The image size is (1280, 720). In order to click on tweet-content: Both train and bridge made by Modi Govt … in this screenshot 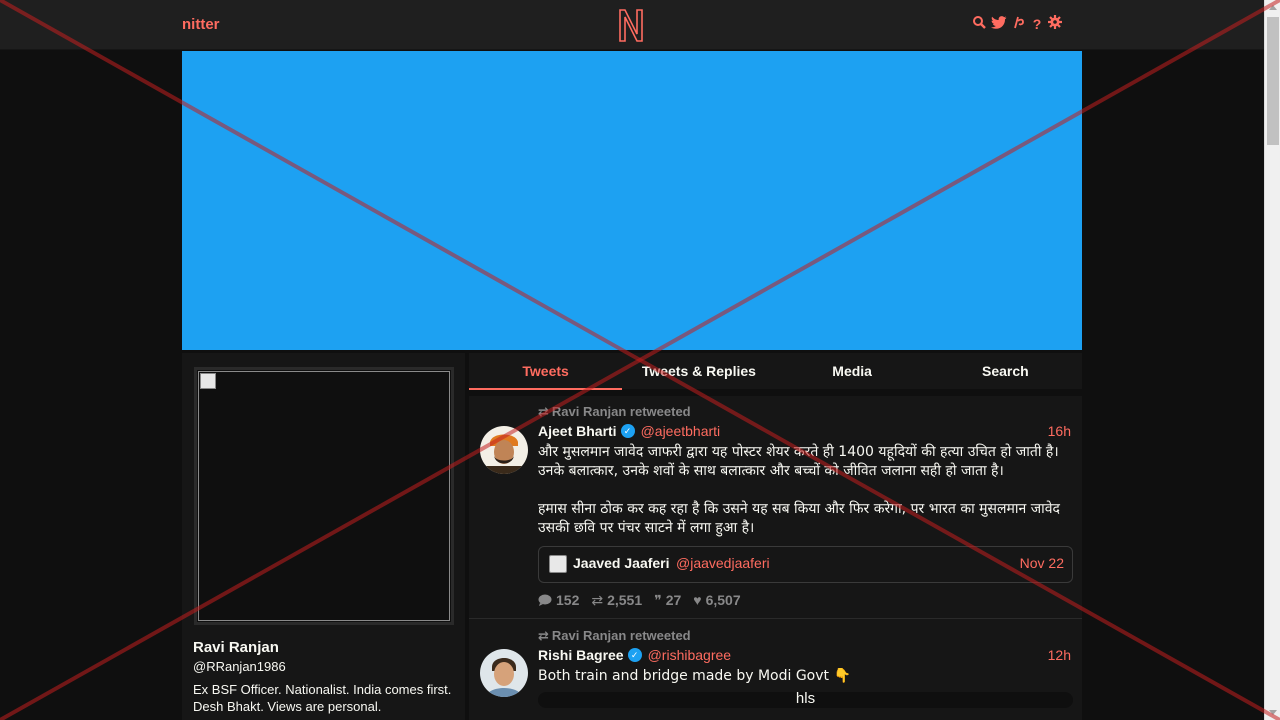, I will do `click(694, 676)`.